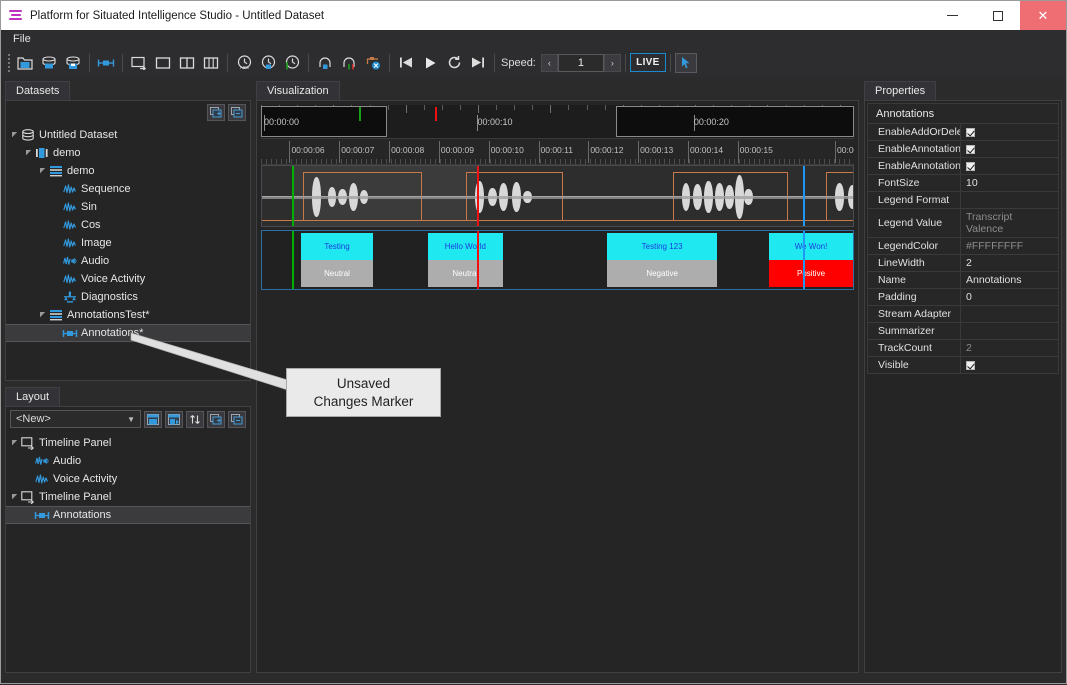  I want to click on callout-line-1: Unsaved, so click(363, 384).